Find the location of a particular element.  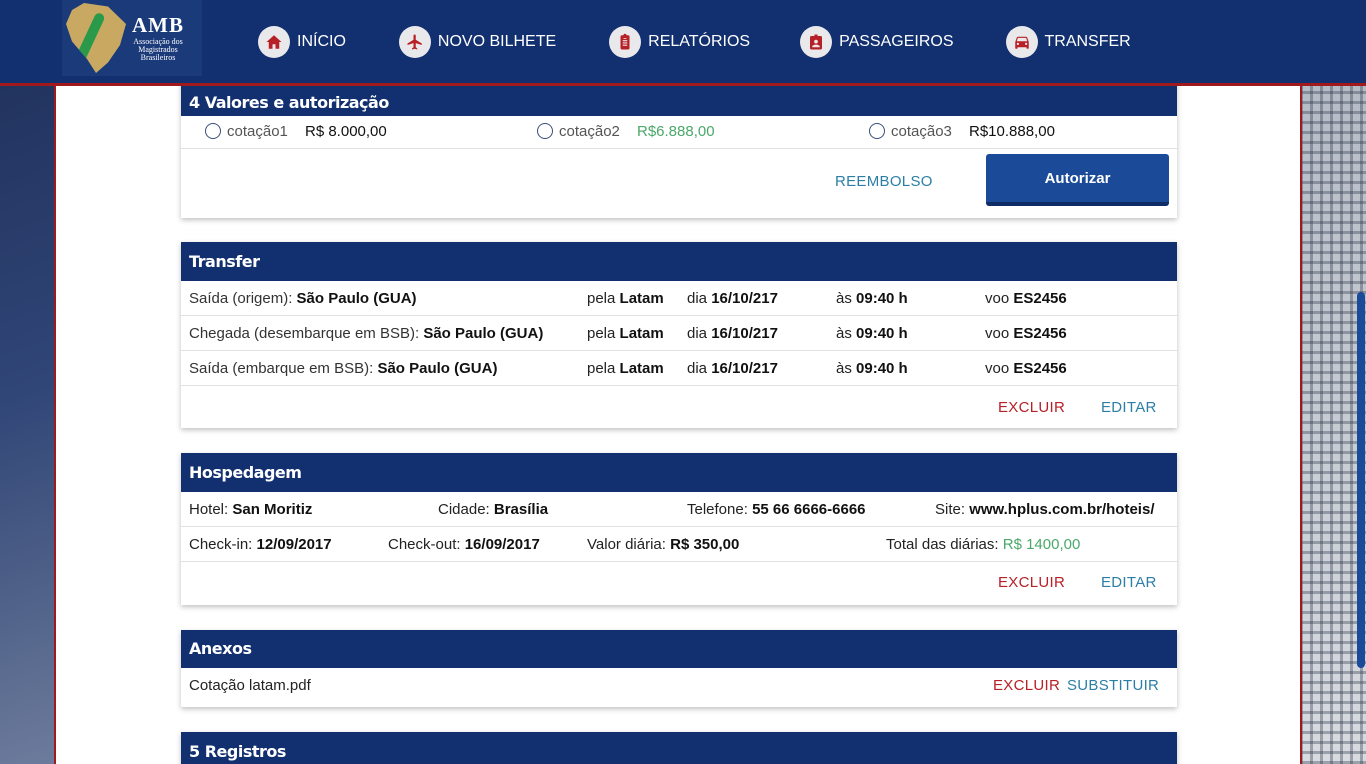

nav-passageiros-label: PASSAGEIROS is located at coordinates (896, 41).